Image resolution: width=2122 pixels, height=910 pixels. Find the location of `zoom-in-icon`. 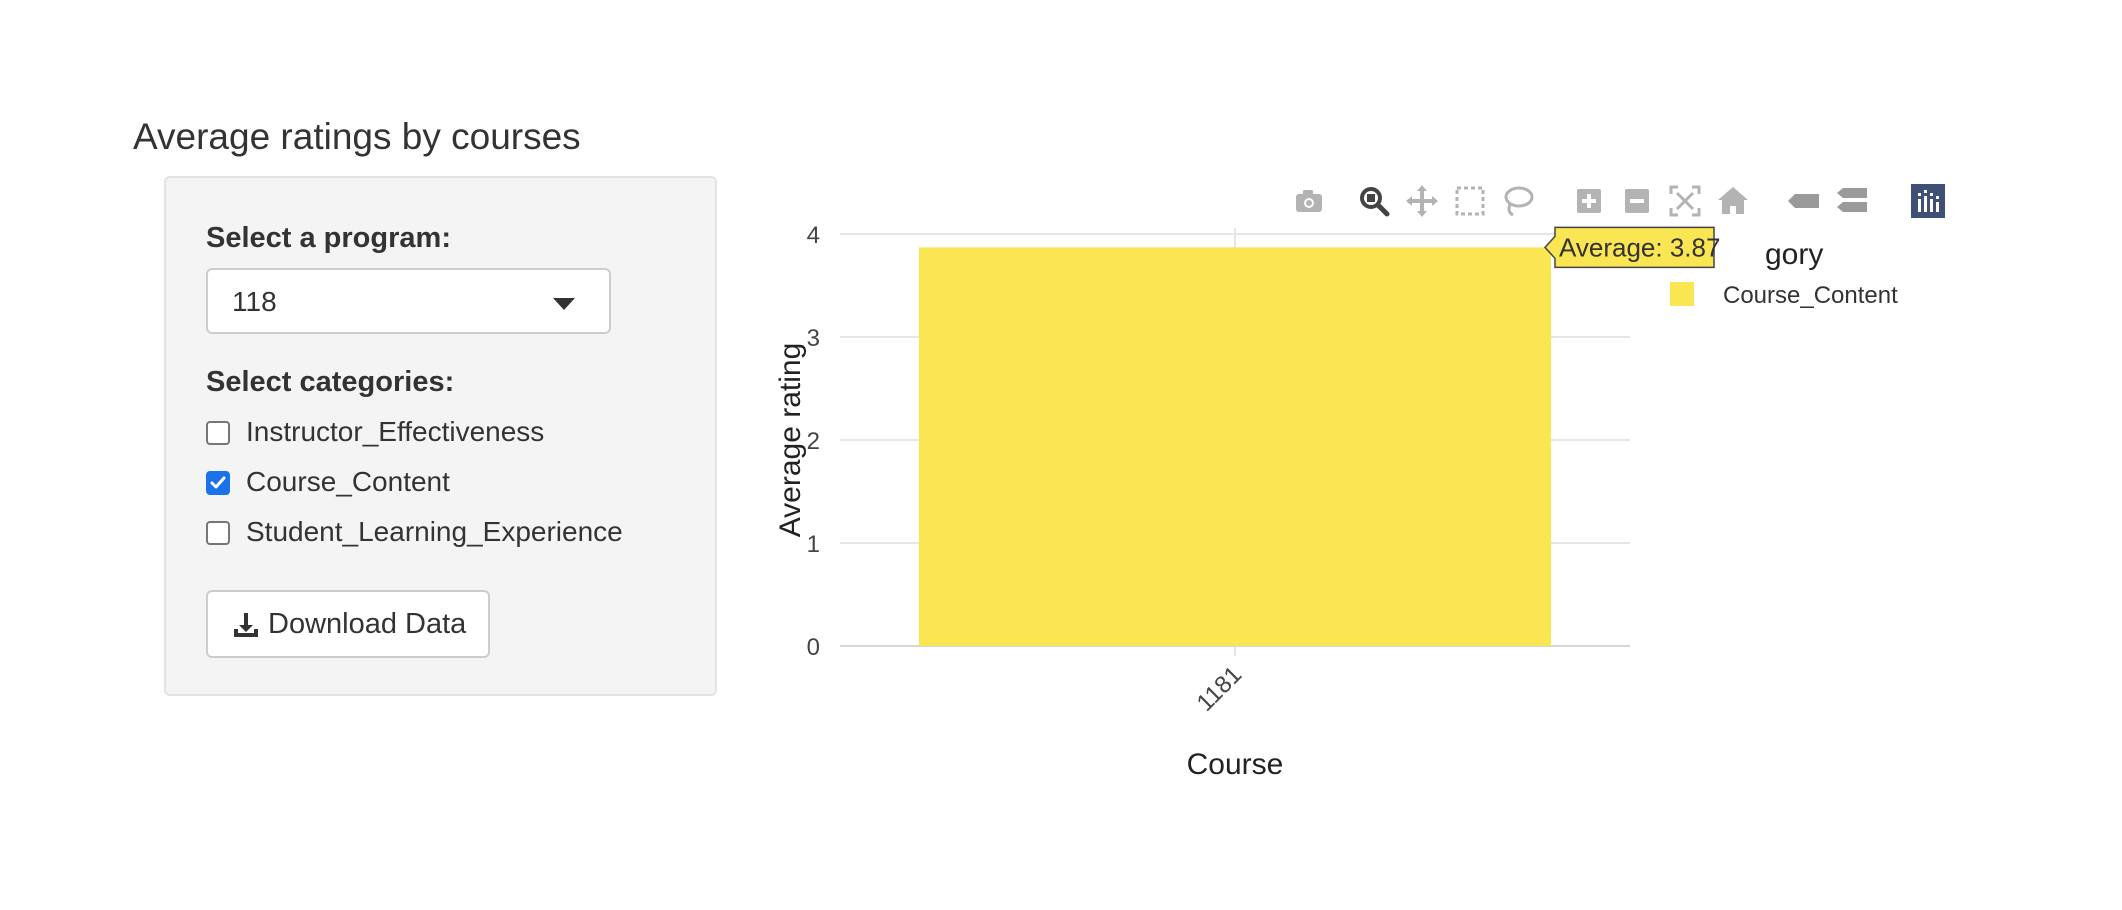

zoom-in-icon is located at coordinates (1589, 201).